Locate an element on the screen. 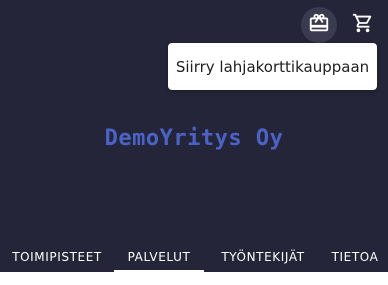  cart-button is located at coordinates (363, 25).